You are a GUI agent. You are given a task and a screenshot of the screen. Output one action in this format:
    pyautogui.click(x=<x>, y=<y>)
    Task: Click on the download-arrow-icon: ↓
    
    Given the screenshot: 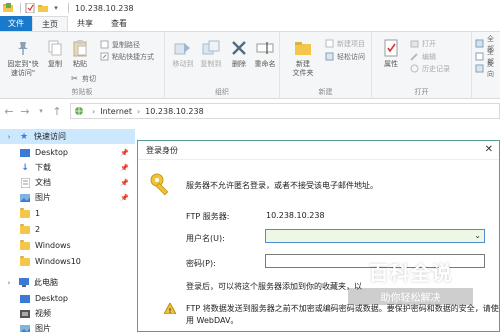 What is the action you would take?
    pyautogui.click(x=25, y=167)
    